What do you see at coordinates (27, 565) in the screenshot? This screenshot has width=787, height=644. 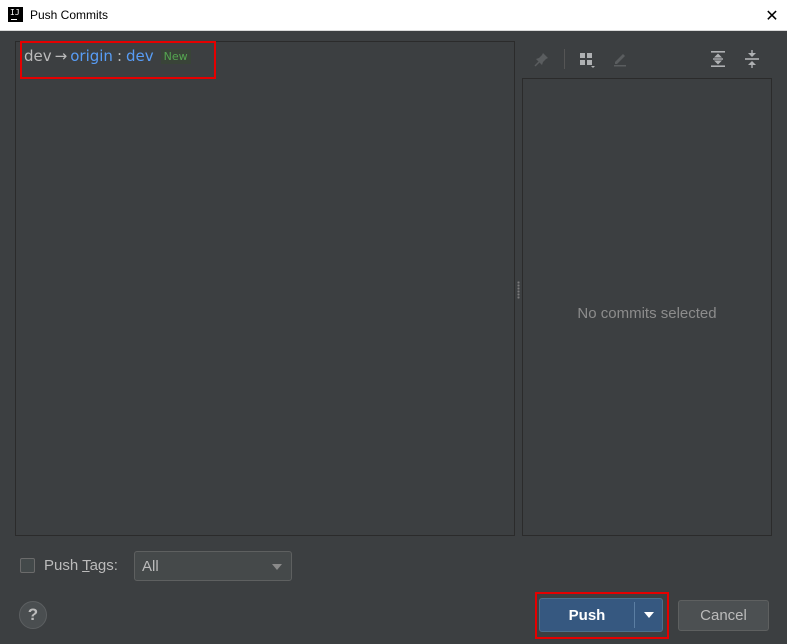 I see `push-tags-checkbox` at bounding box center [27, 565].